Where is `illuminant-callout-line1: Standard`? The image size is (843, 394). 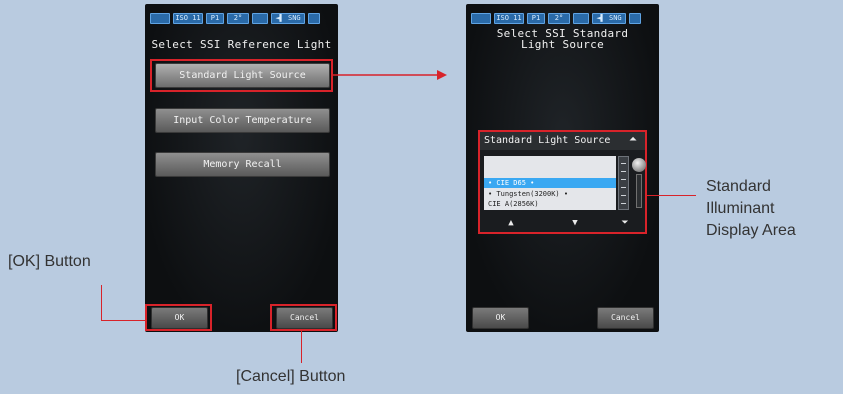 illuminant-callout-line1: Standard is located at coordinates (738, 186).